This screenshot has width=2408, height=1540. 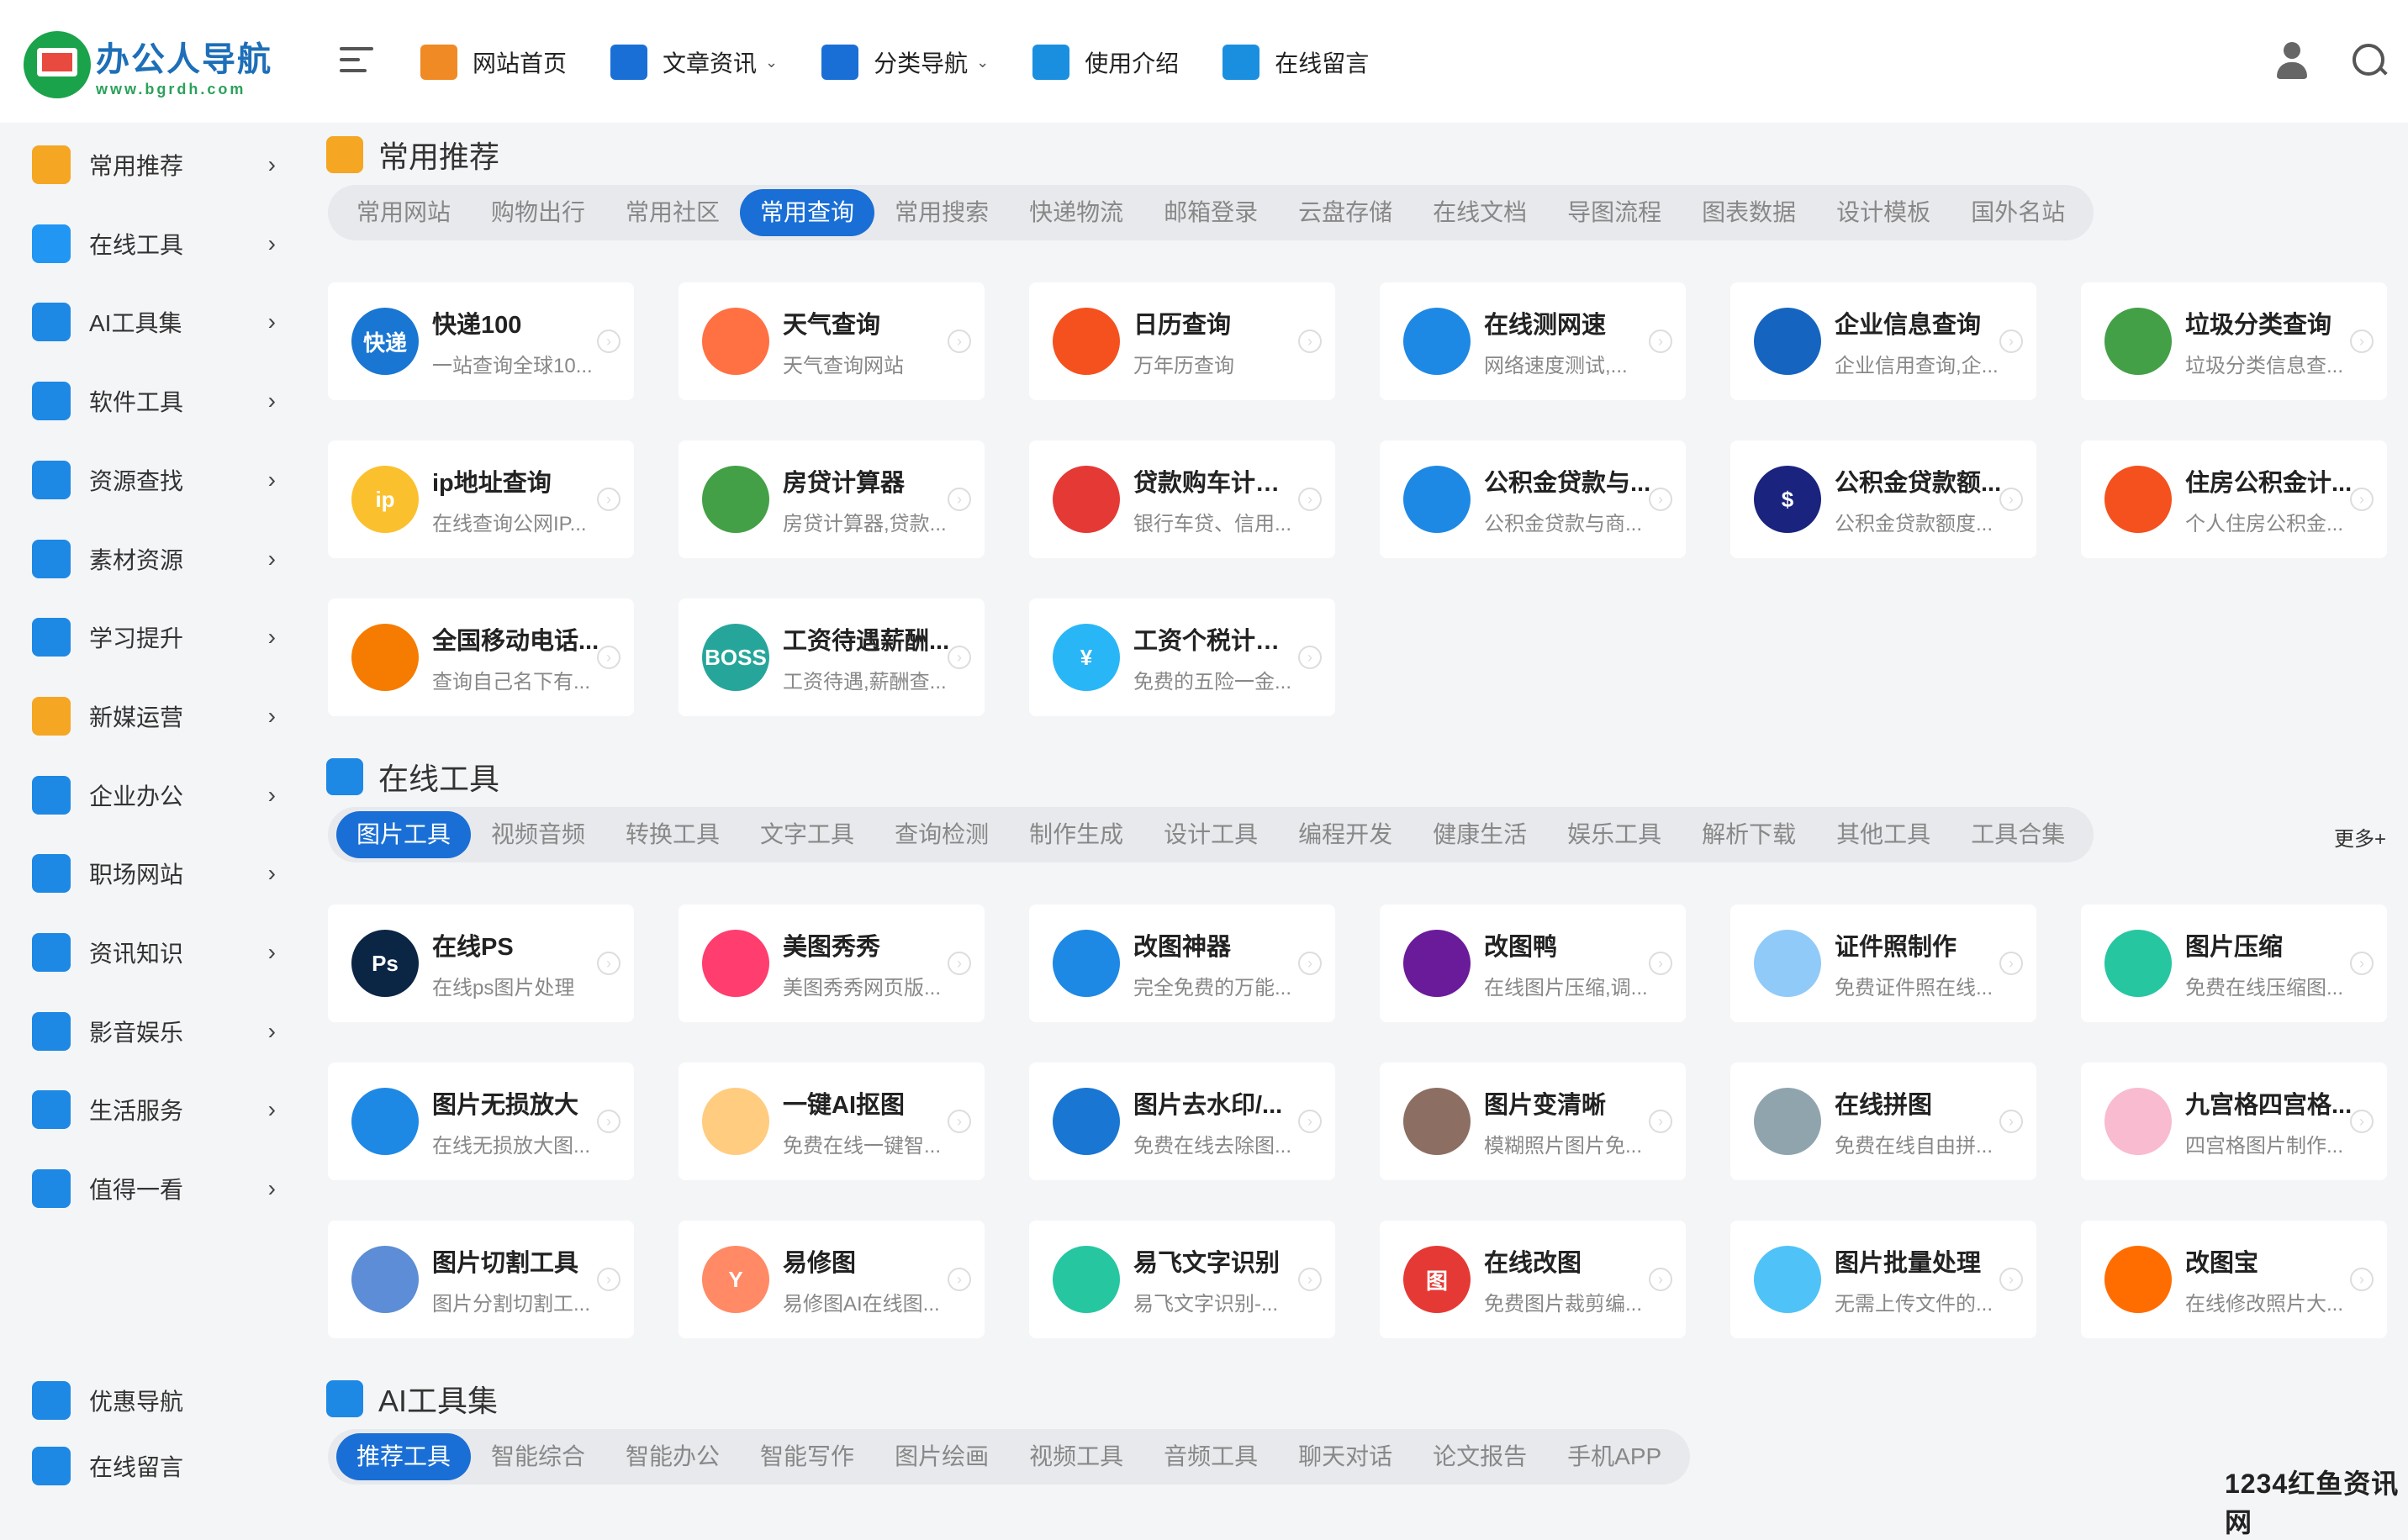 I want to click on nav-item-3: 使用介绍, so click(x=1105, y=62).